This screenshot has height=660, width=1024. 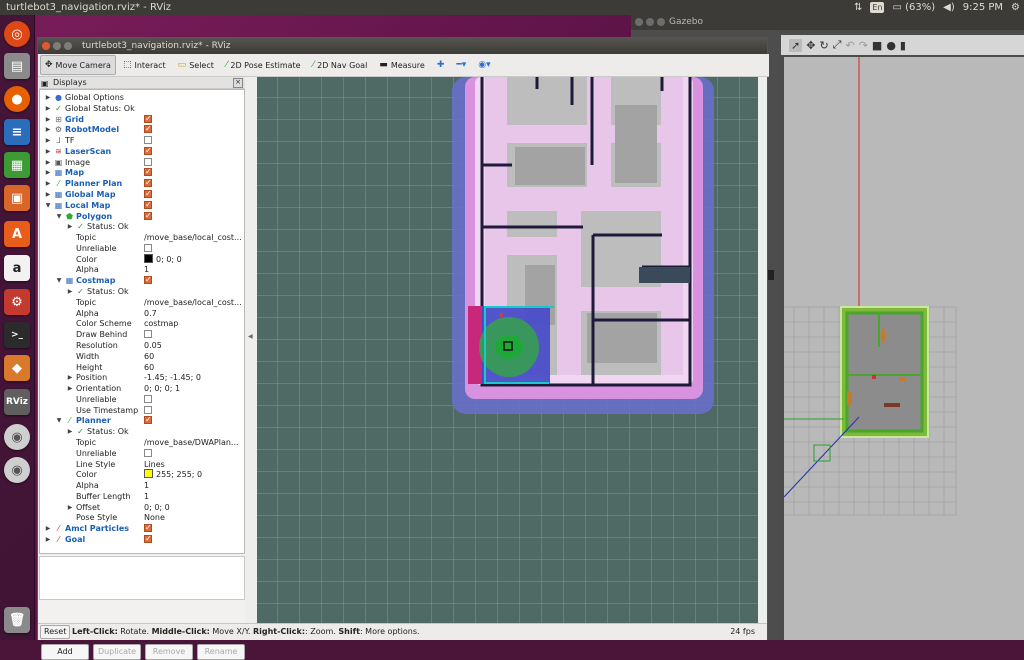 What do you see at coordinates (142, 269) in the screenshot?
I see `tree-row: Alpha 1` at bounding box center [142, 269].